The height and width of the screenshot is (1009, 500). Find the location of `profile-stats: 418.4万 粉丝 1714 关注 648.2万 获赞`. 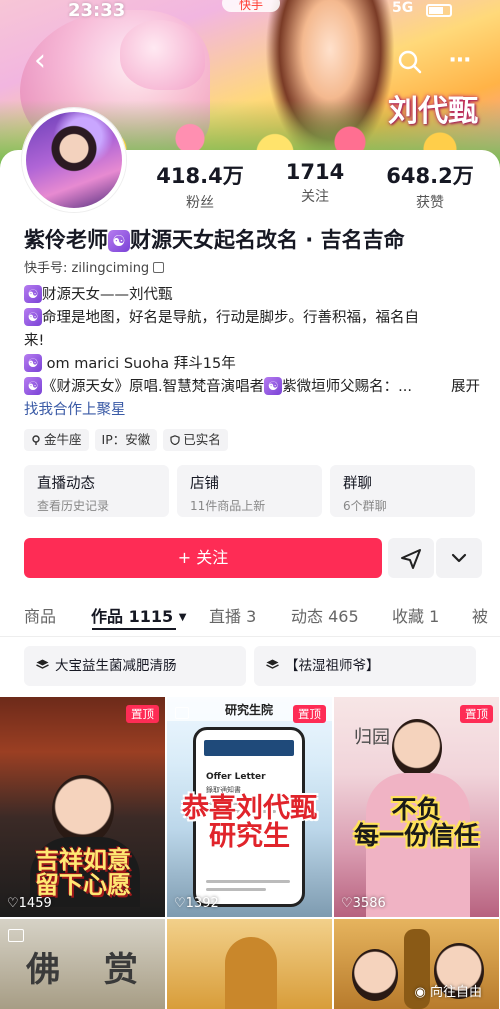

profile-stats: 418.4万 粉丝 1714 关注 648.2万 获赞 is located at coordinates (315, 186).